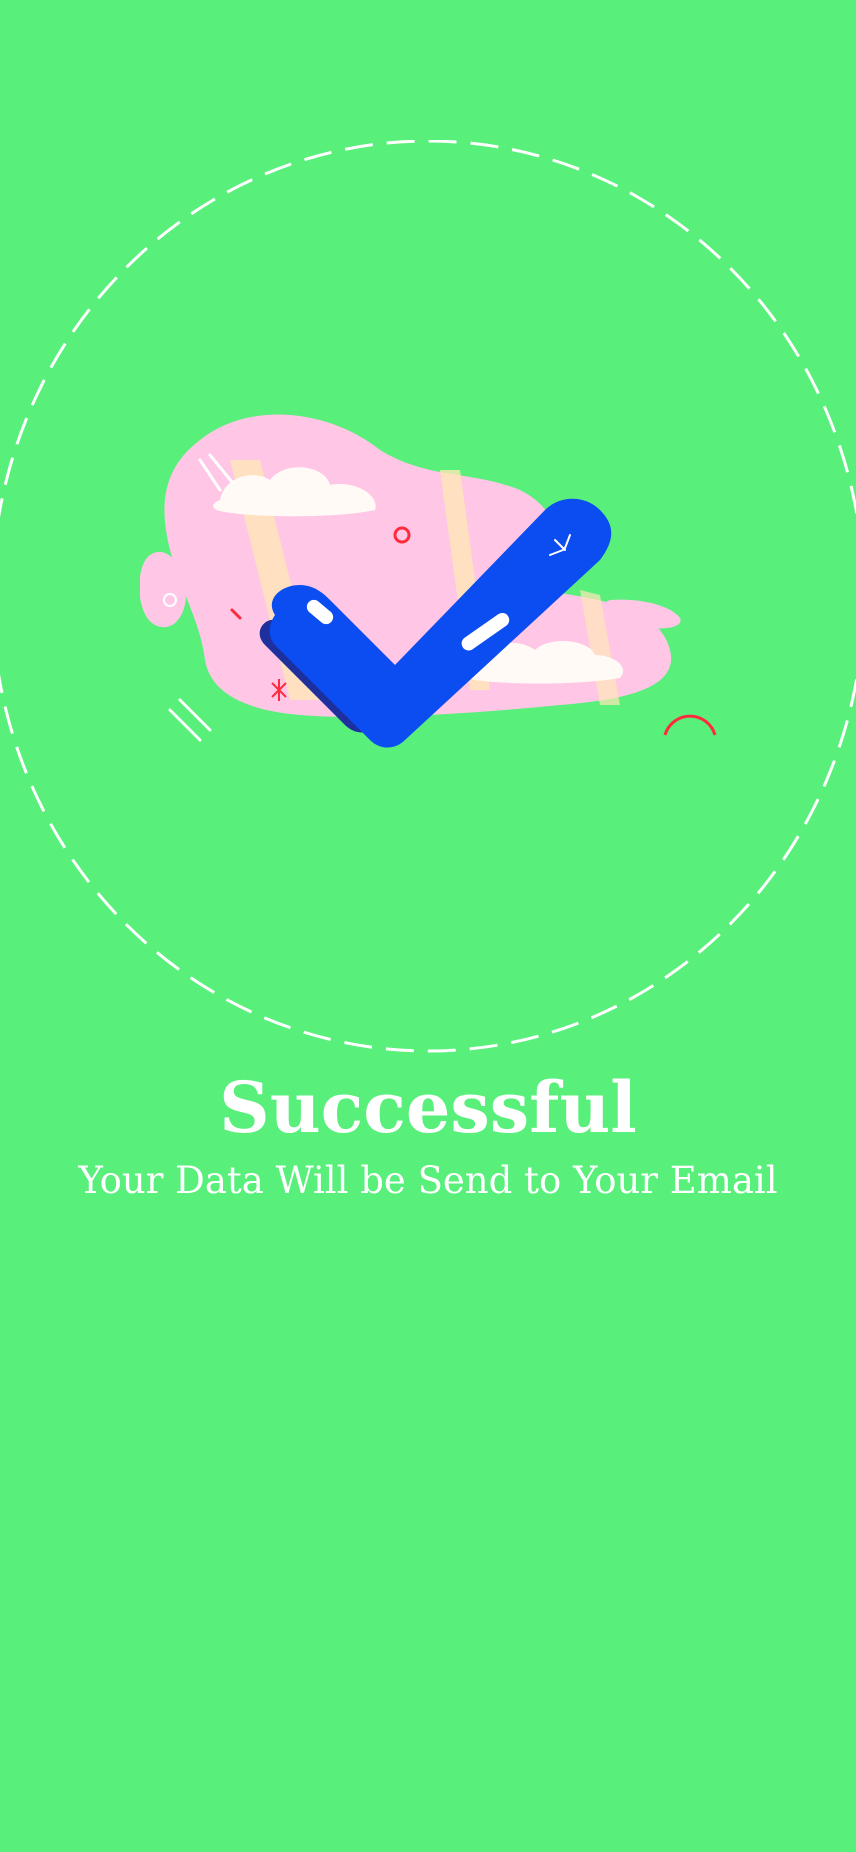  What do you see at coordinates (428, 581) in the screenshot?
I see `success-checkmark-icon` at bounding box center [428, 581].